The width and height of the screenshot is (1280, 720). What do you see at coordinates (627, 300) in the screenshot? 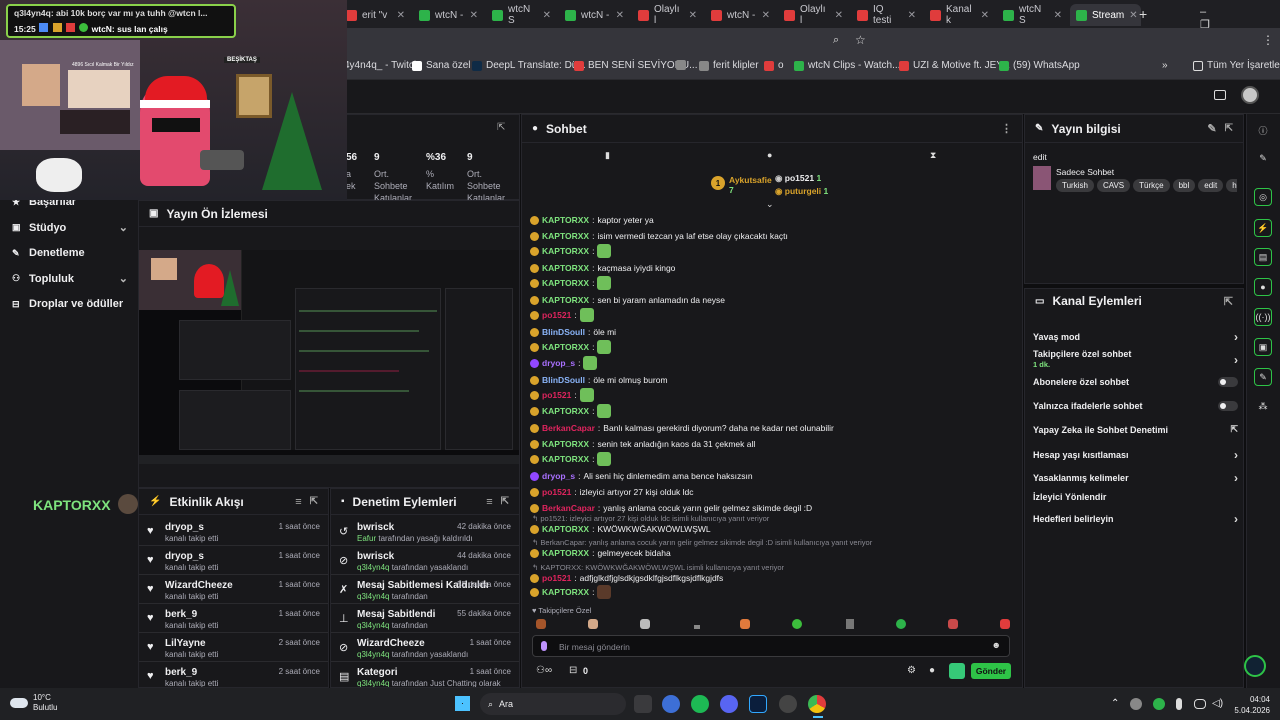
I see `chat-message: KAPTORXX: sen bi yaram anlamadın da neyse` at bounding box center [627, 300].